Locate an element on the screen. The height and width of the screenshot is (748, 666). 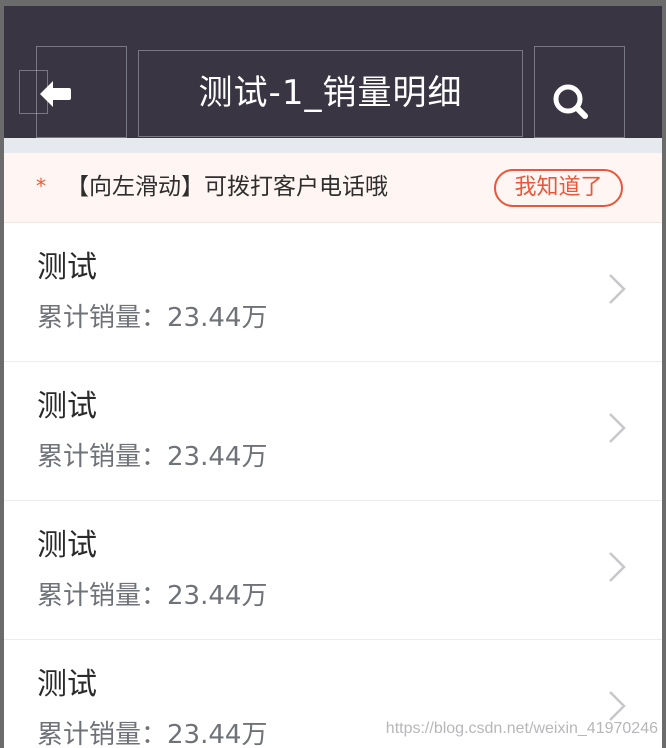
search-icon is located at coordinates (571, 101).